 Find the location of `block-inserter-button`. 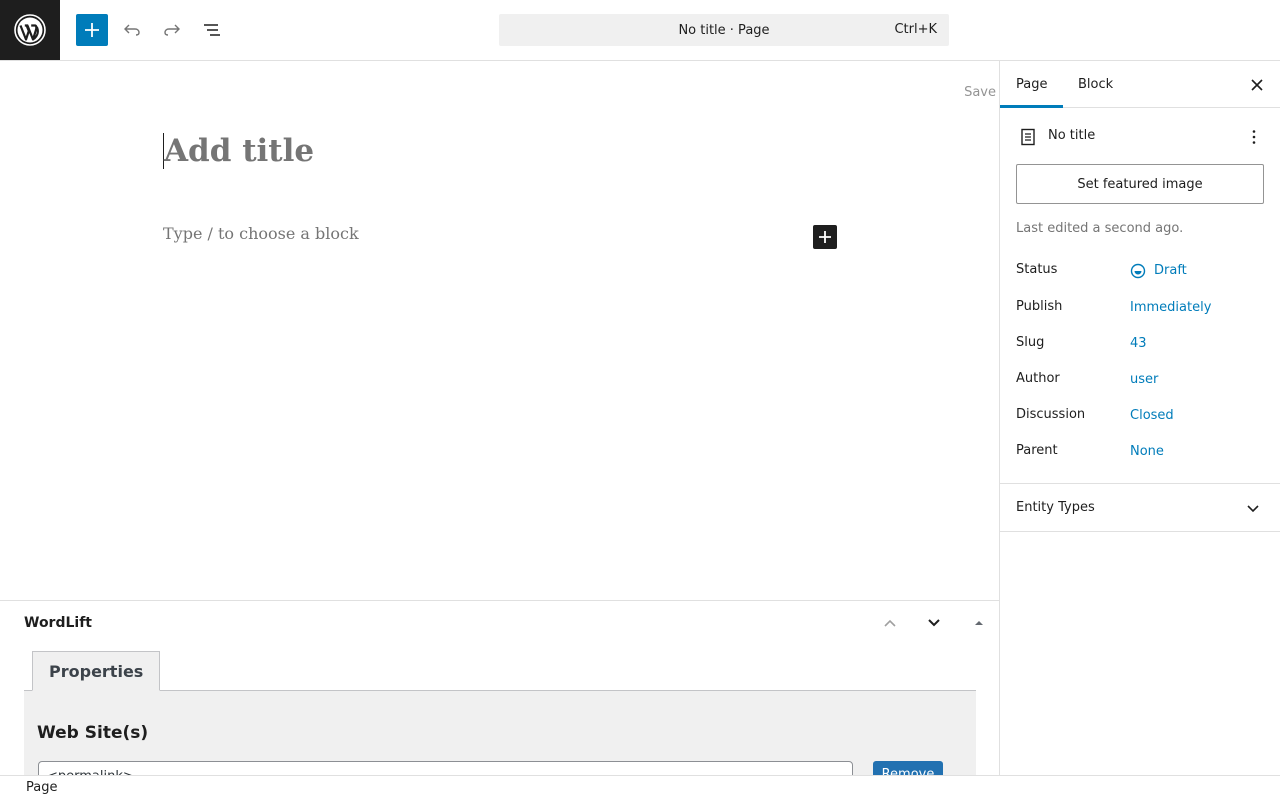

block-inserter-button is located at coordinates (92, 30).